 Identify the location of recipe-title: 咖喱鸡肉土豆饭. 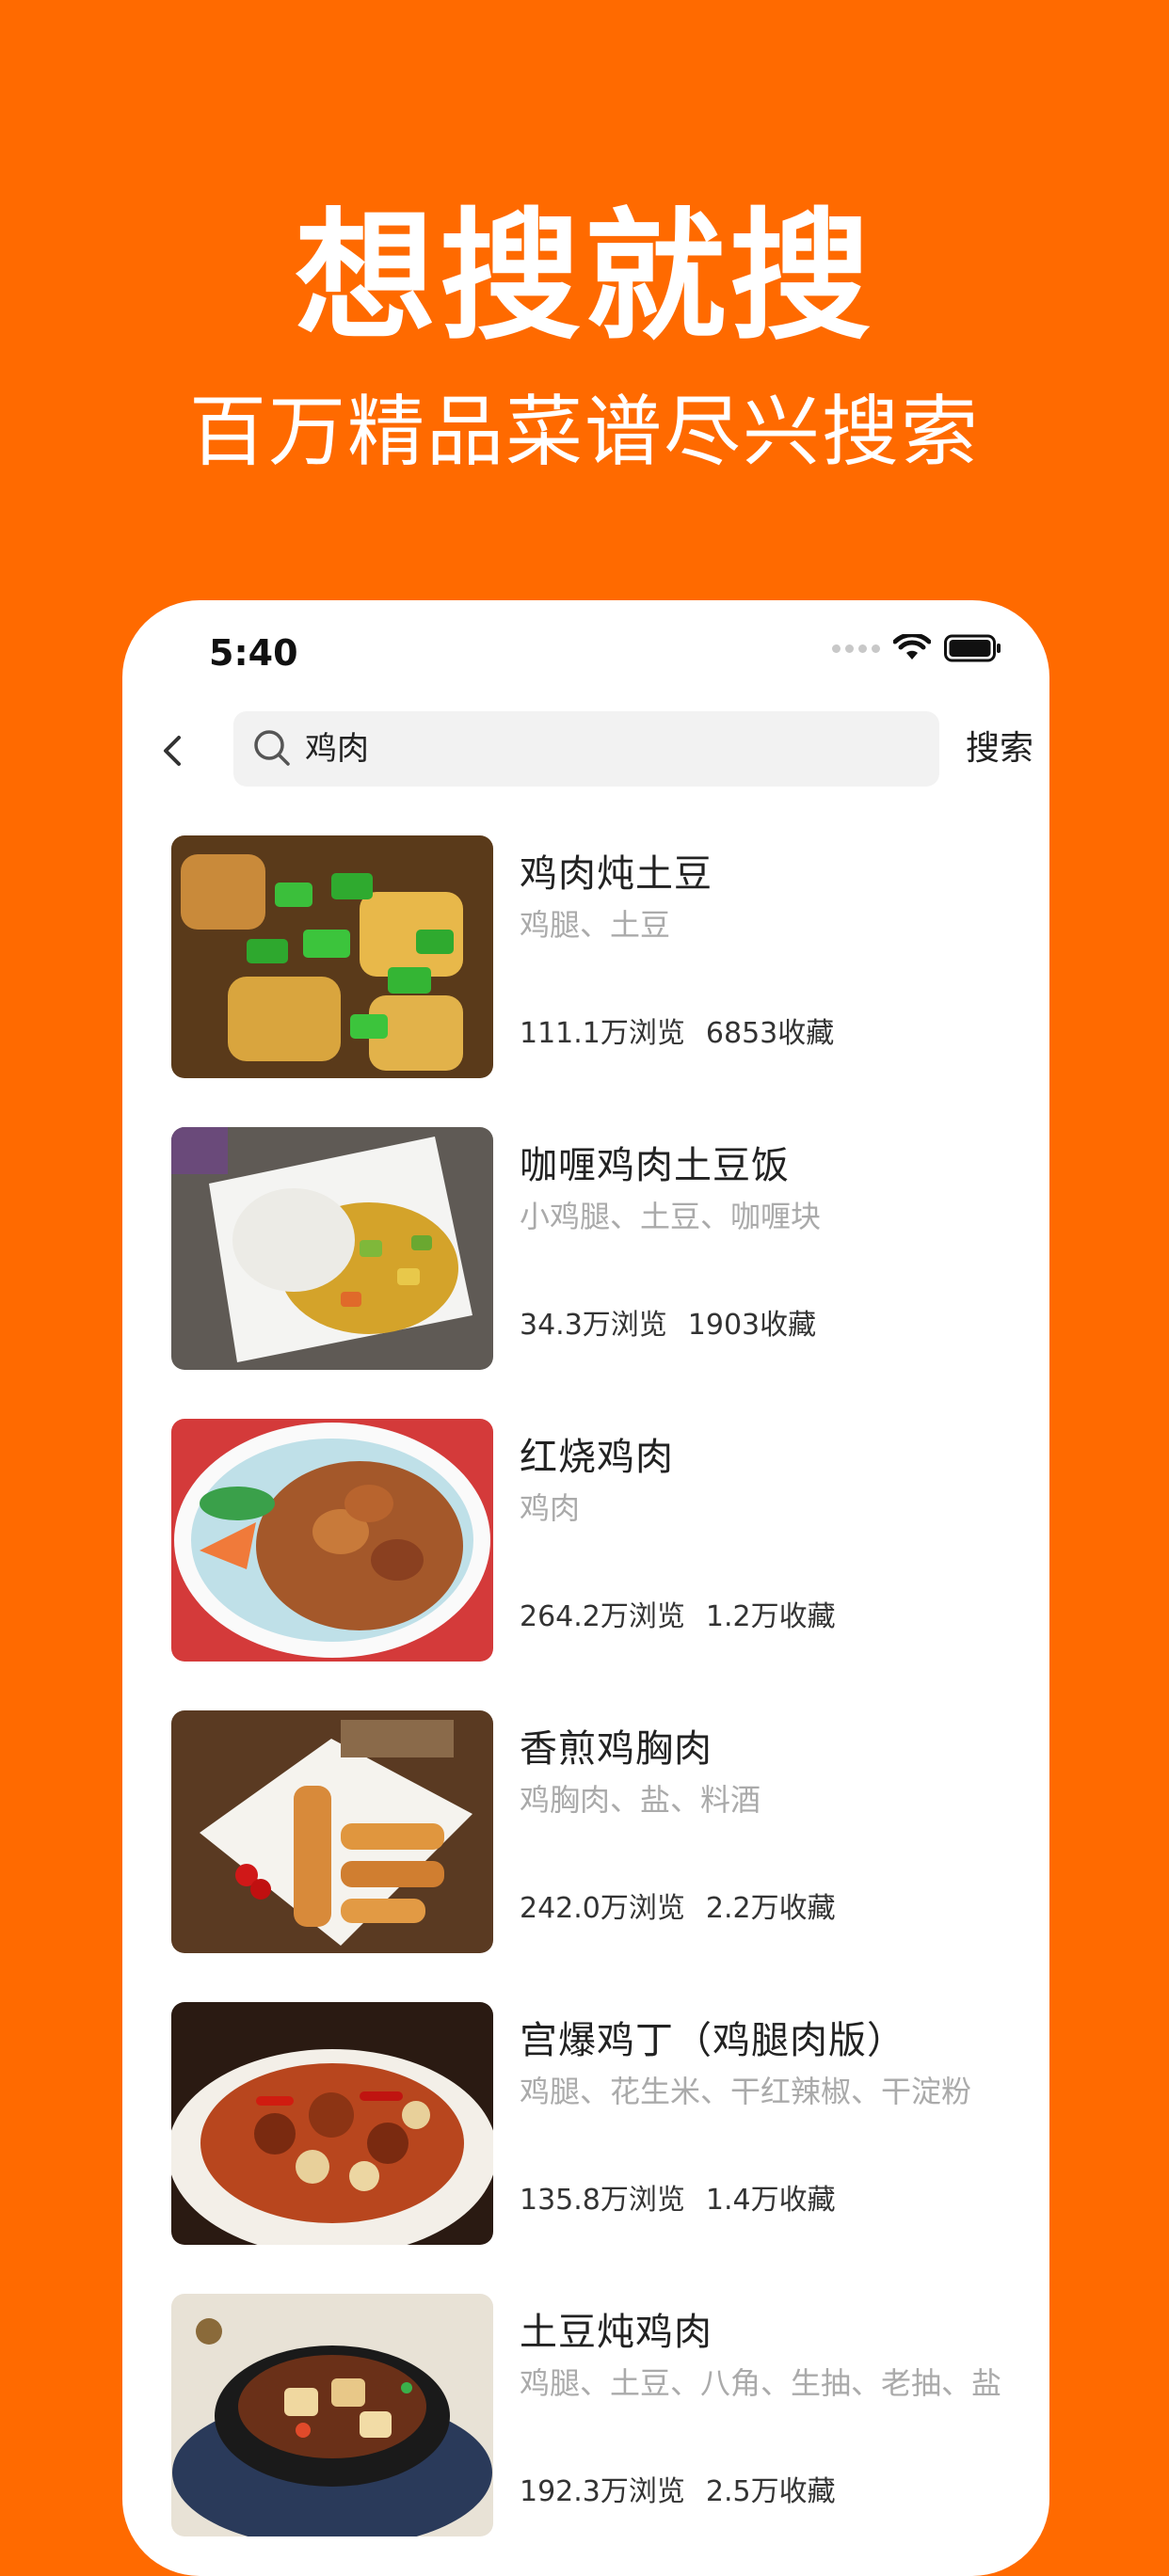
(655, 1165).